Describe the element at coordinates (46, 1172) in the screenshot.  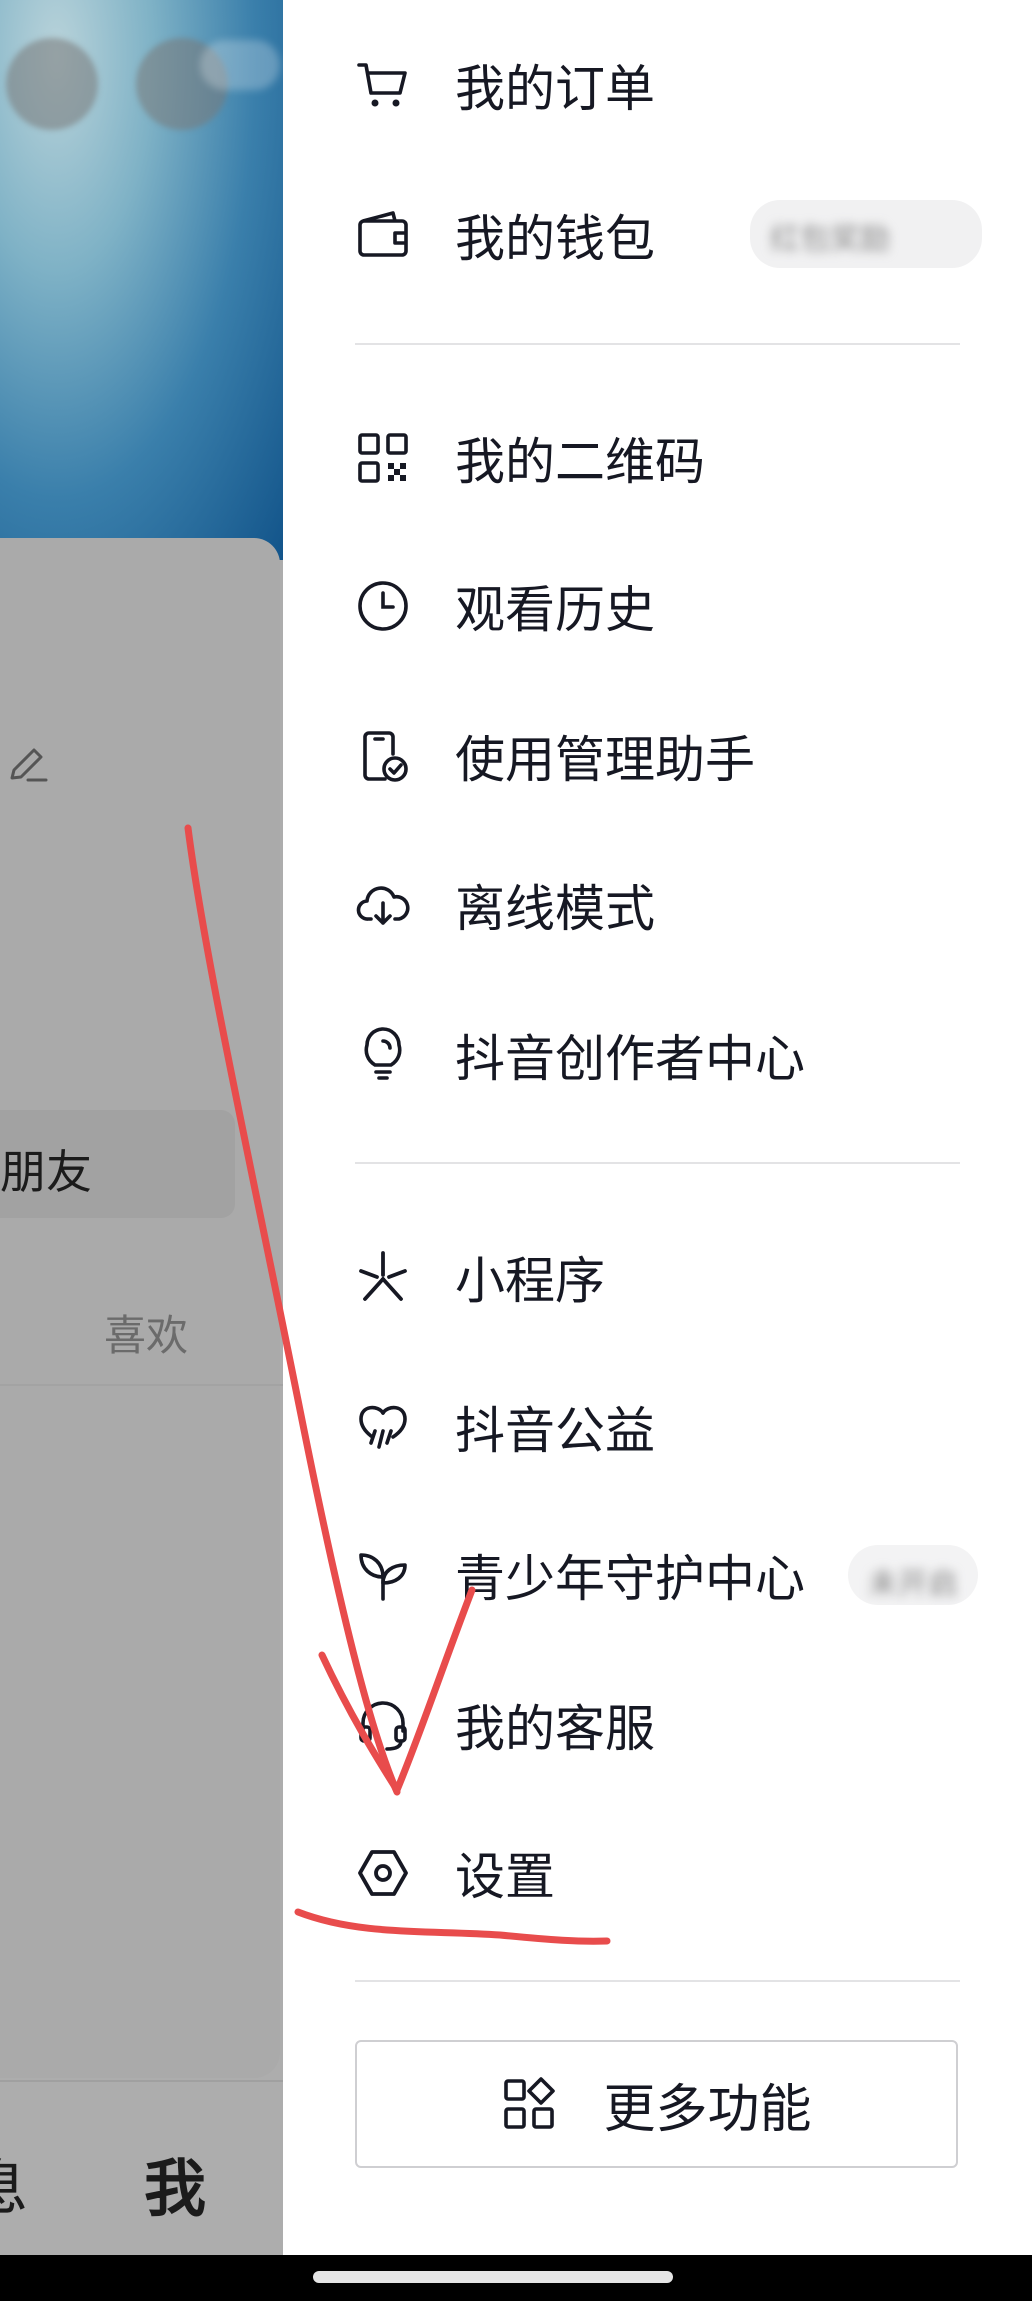
I see `friend-button-label: 朋友` at that location.